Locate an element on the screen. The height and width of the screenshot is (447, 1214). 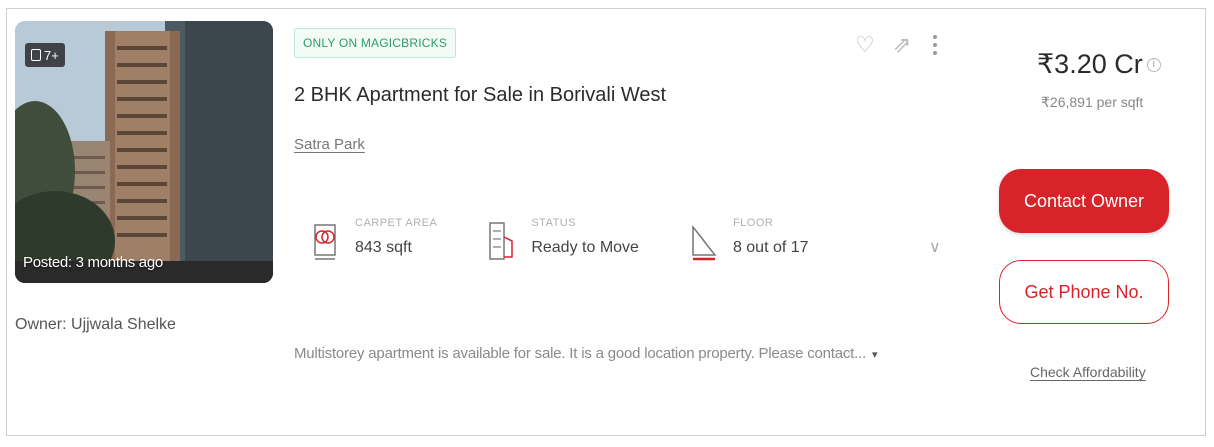
property-photo: 7+ Posted: 3 months ago is located at coordinates (144, 152).